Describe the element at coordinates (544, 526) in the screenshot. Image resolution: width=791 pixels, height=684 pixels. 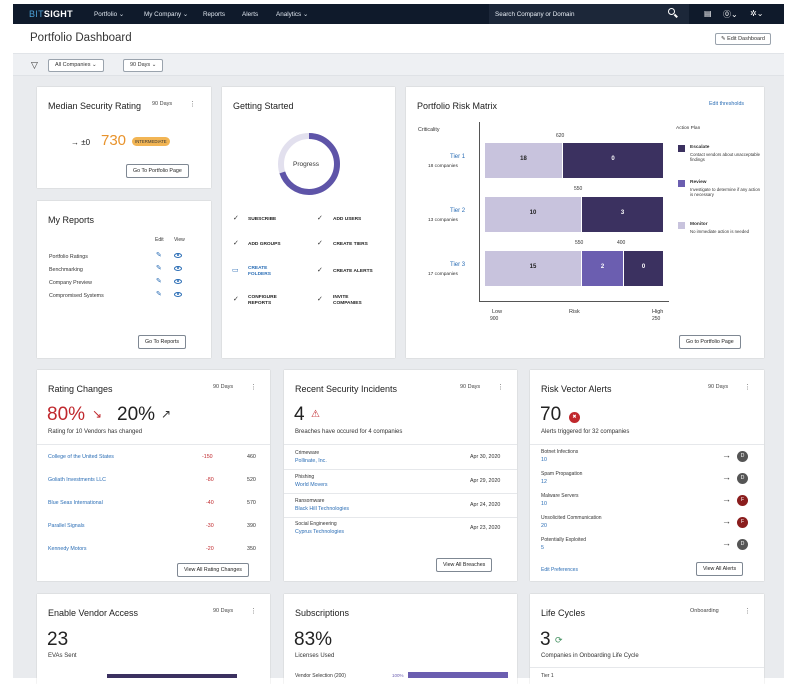
I see `alert-count-link: 20` at that location.